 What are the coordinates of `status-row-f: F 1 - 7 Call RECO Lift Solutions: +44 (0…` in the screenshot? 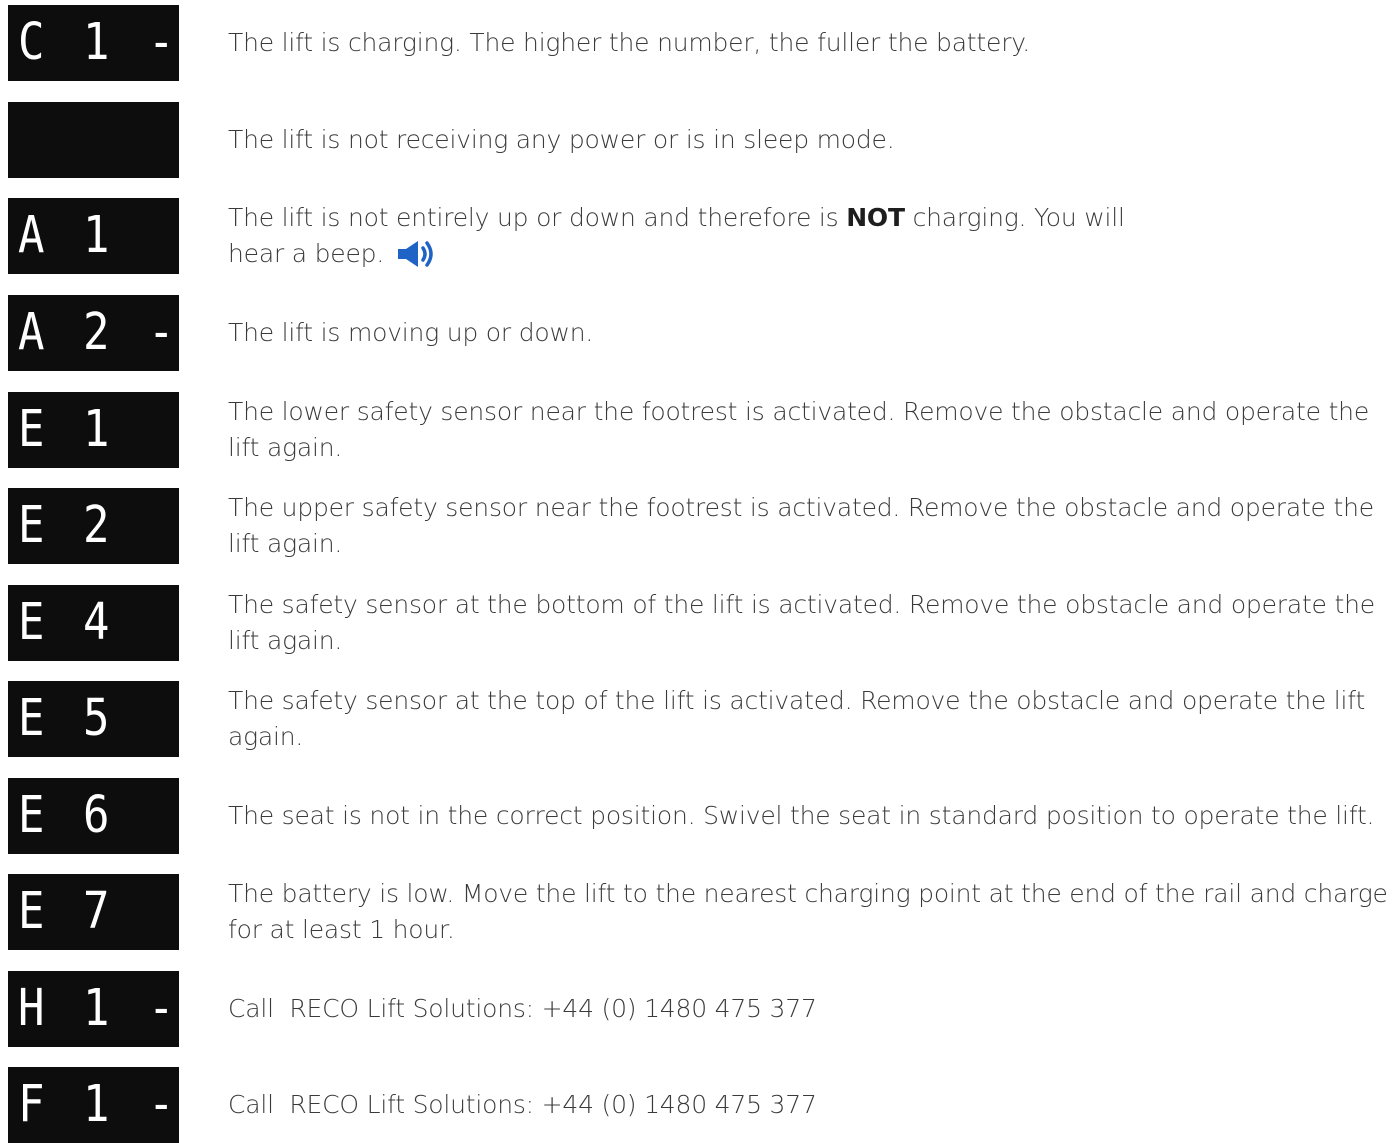 It's located at (698, 1105).